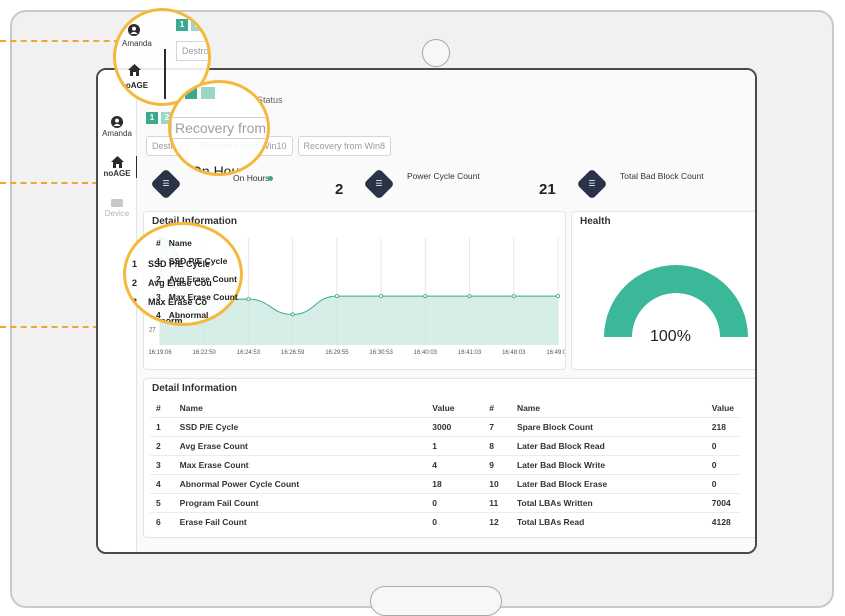 The height and width of the screenshot is (616, 845). What do you see at coordinates (455, 484) in the screenshot?
I see `row-value-1: 18` at bounding box center [455, 484].